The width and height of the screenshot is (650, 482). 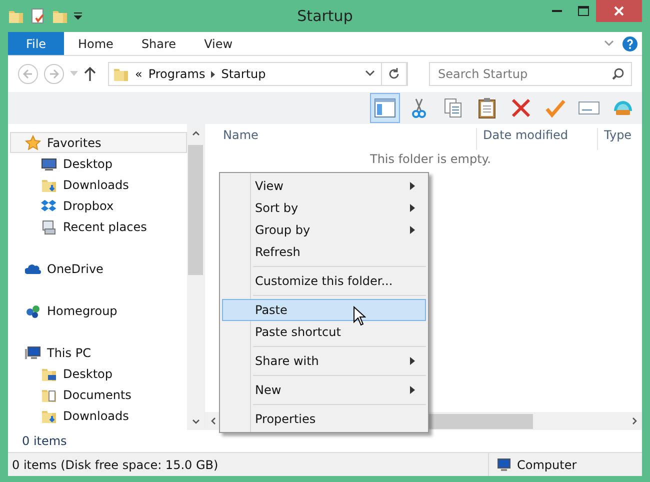 I want to click on window-title: Startup, so click(x=325, y=16).